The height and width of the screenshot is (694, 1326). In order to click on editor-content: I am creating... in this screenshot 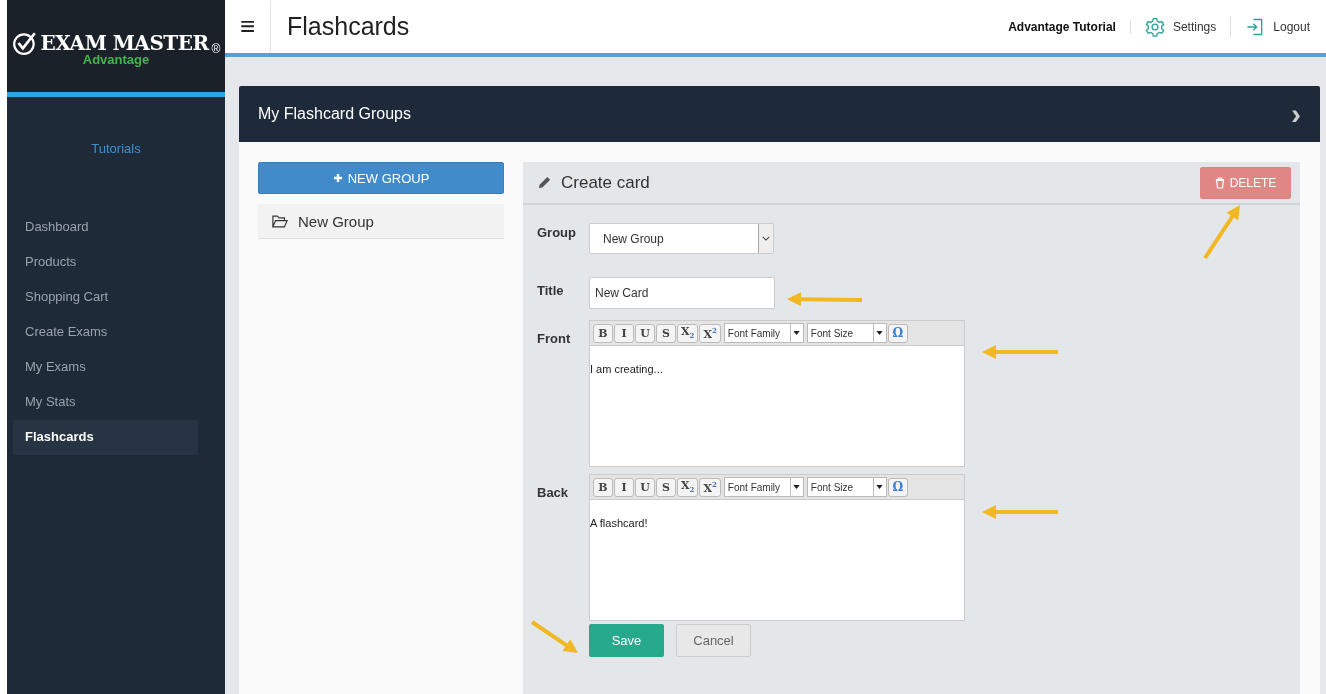, I will do `click(777, 406)`.